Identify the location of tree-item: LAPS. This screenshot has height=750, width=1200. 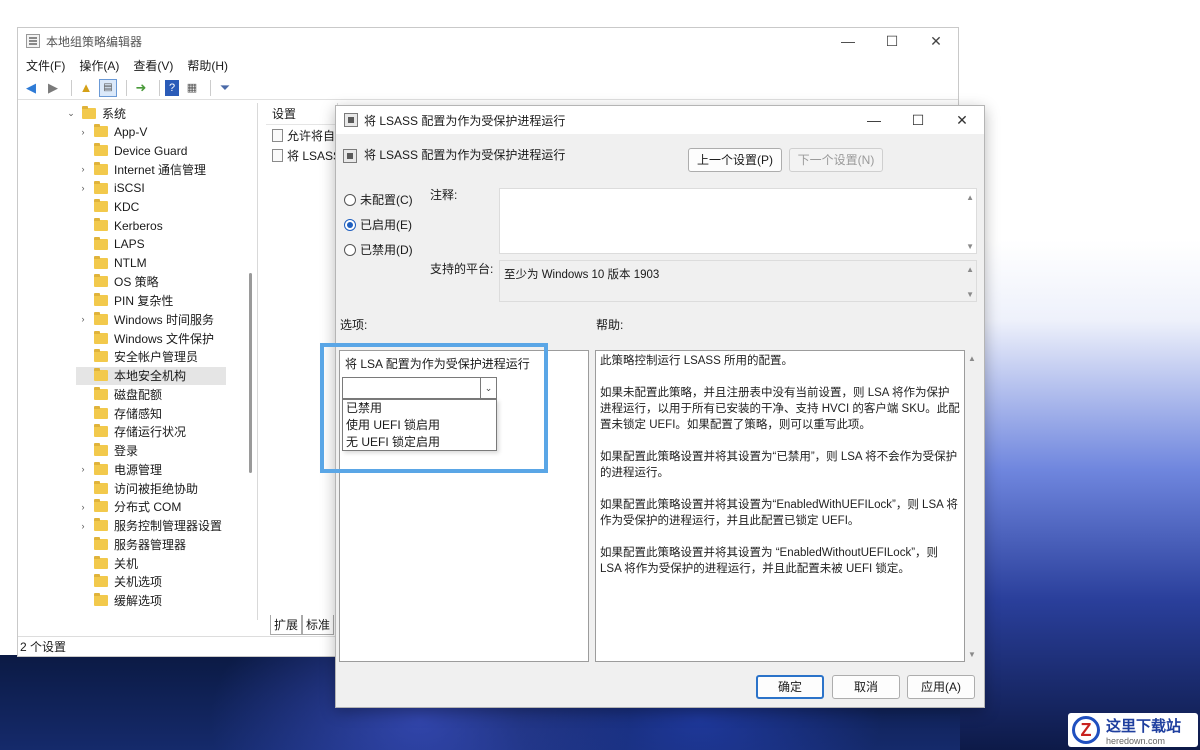
(111, 244).